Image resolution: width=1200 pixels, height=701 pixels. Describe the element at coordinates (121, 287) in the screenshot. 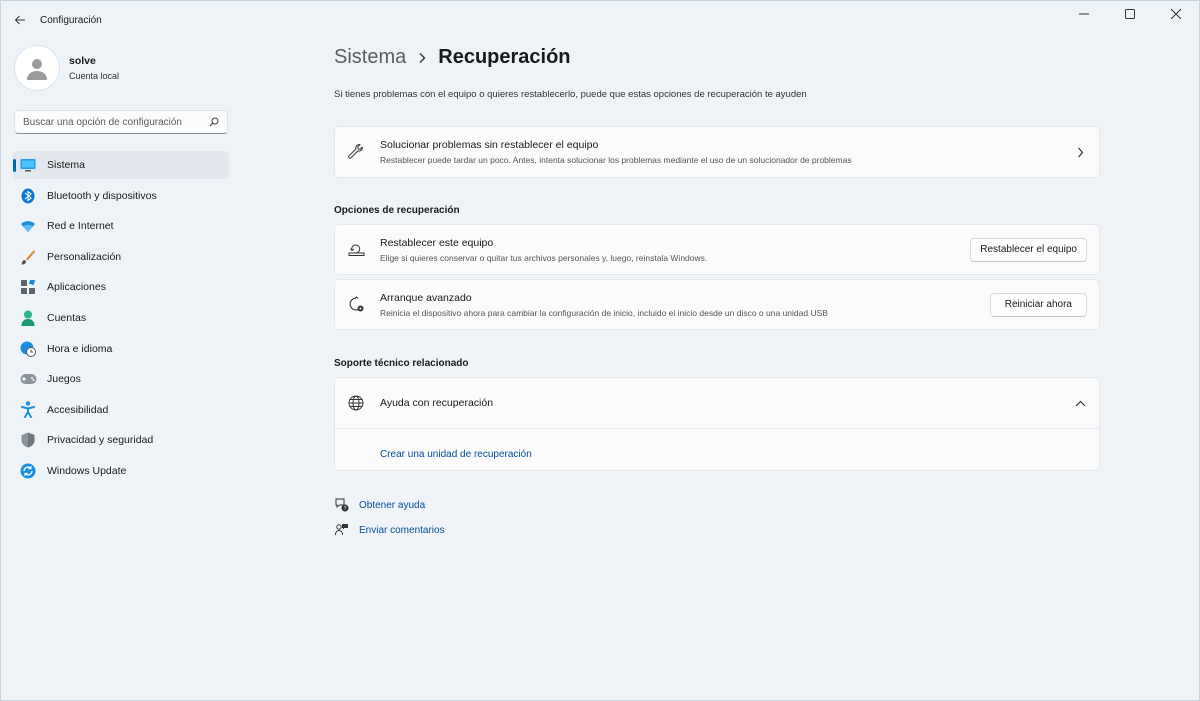

I see `sidebar-item-aplicaciones: Aplicaciones` at that location.